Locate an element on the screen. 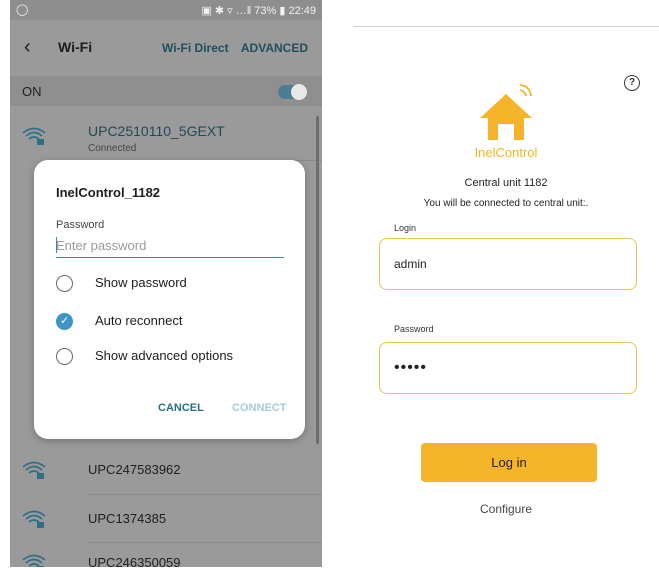  check-icon: ✓ is located at coordinates (65, 321).